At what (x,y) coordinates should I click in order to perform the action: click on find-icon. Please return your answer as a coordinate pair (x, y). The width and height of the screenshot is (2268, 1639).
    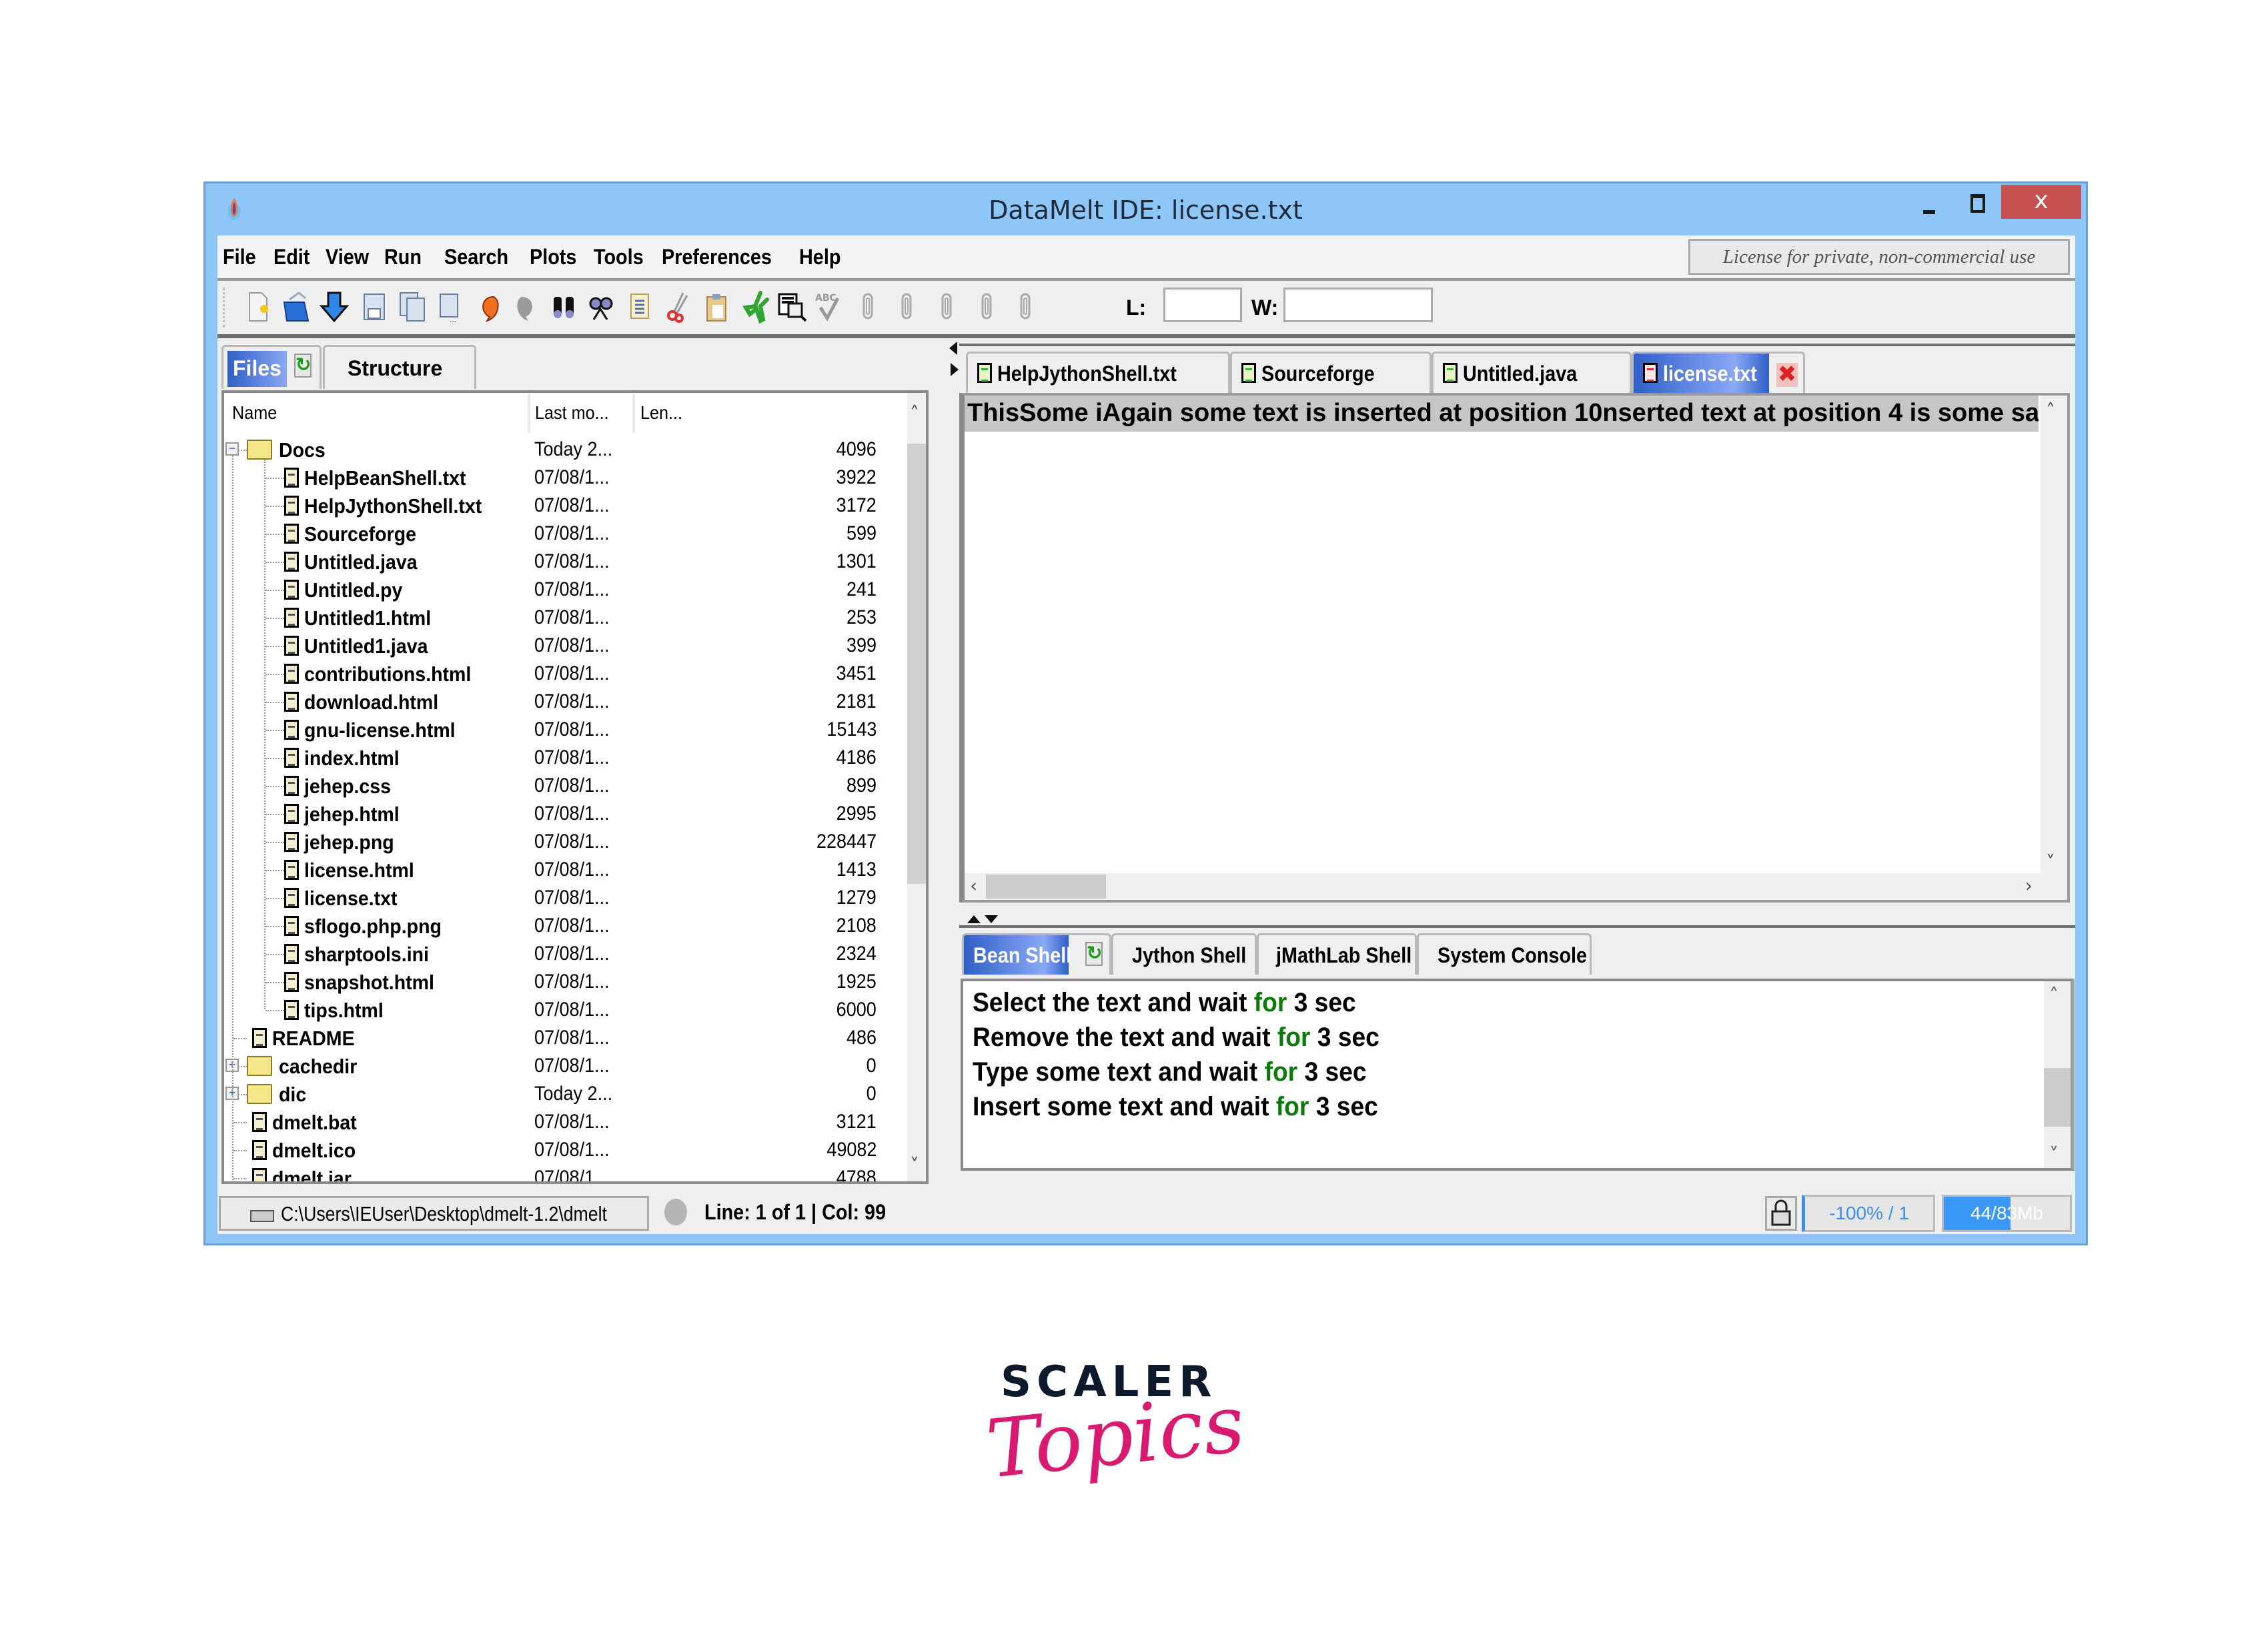
    Looking at the image, I should click on (564, 307).